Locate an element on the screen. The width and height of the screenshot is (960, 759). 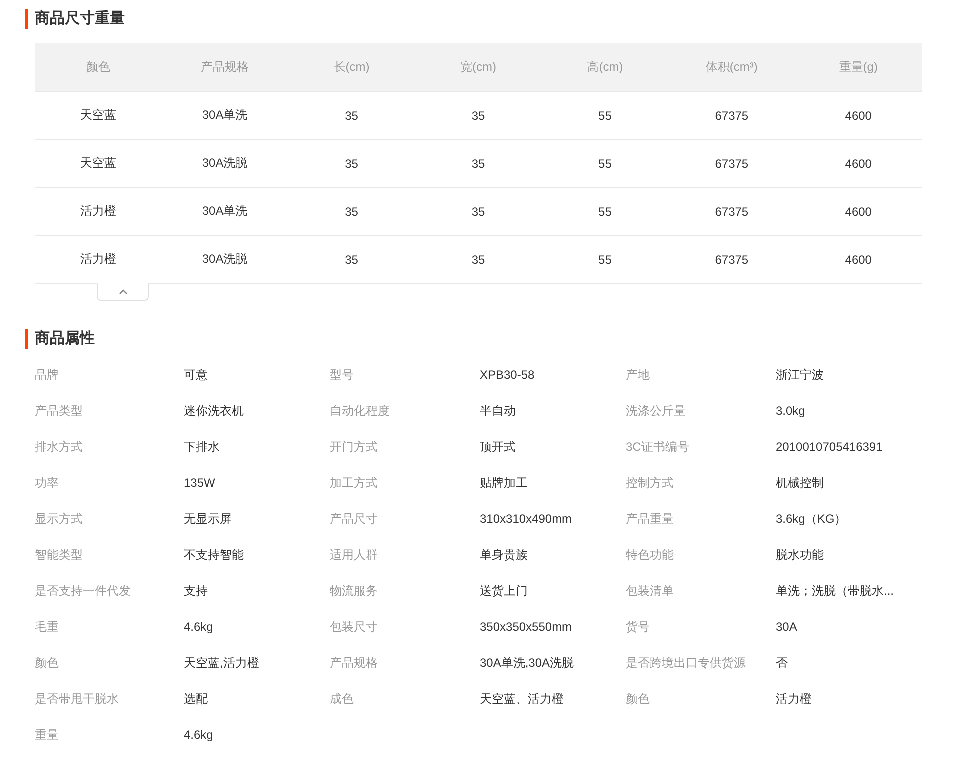
attribute-label: 适用人群 is located at coordinates (354, 555).